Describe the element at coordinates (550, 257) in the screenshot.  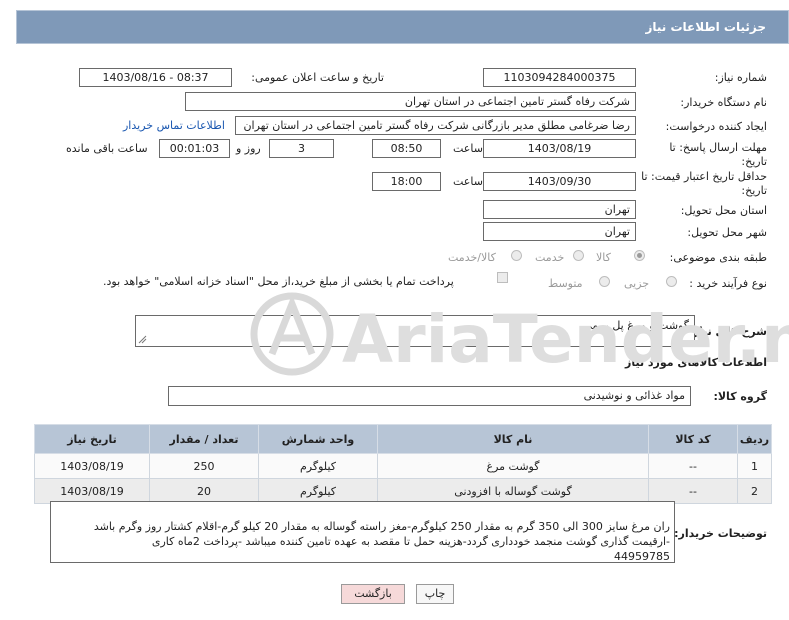
I see `category-option-service: خدمت` at that location.